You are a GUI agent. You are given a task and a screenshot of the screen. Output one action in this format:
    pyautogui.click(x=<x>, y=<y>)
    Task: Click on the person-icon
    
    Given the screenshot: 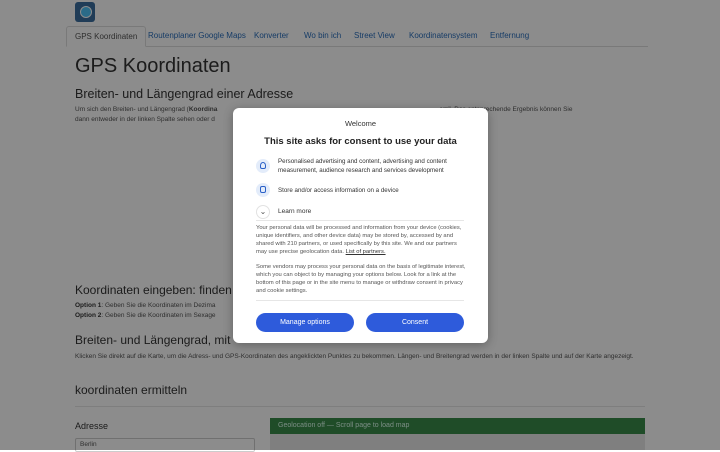 What is the action you would take?
    pyautogui.click(x=263, y=166)
    